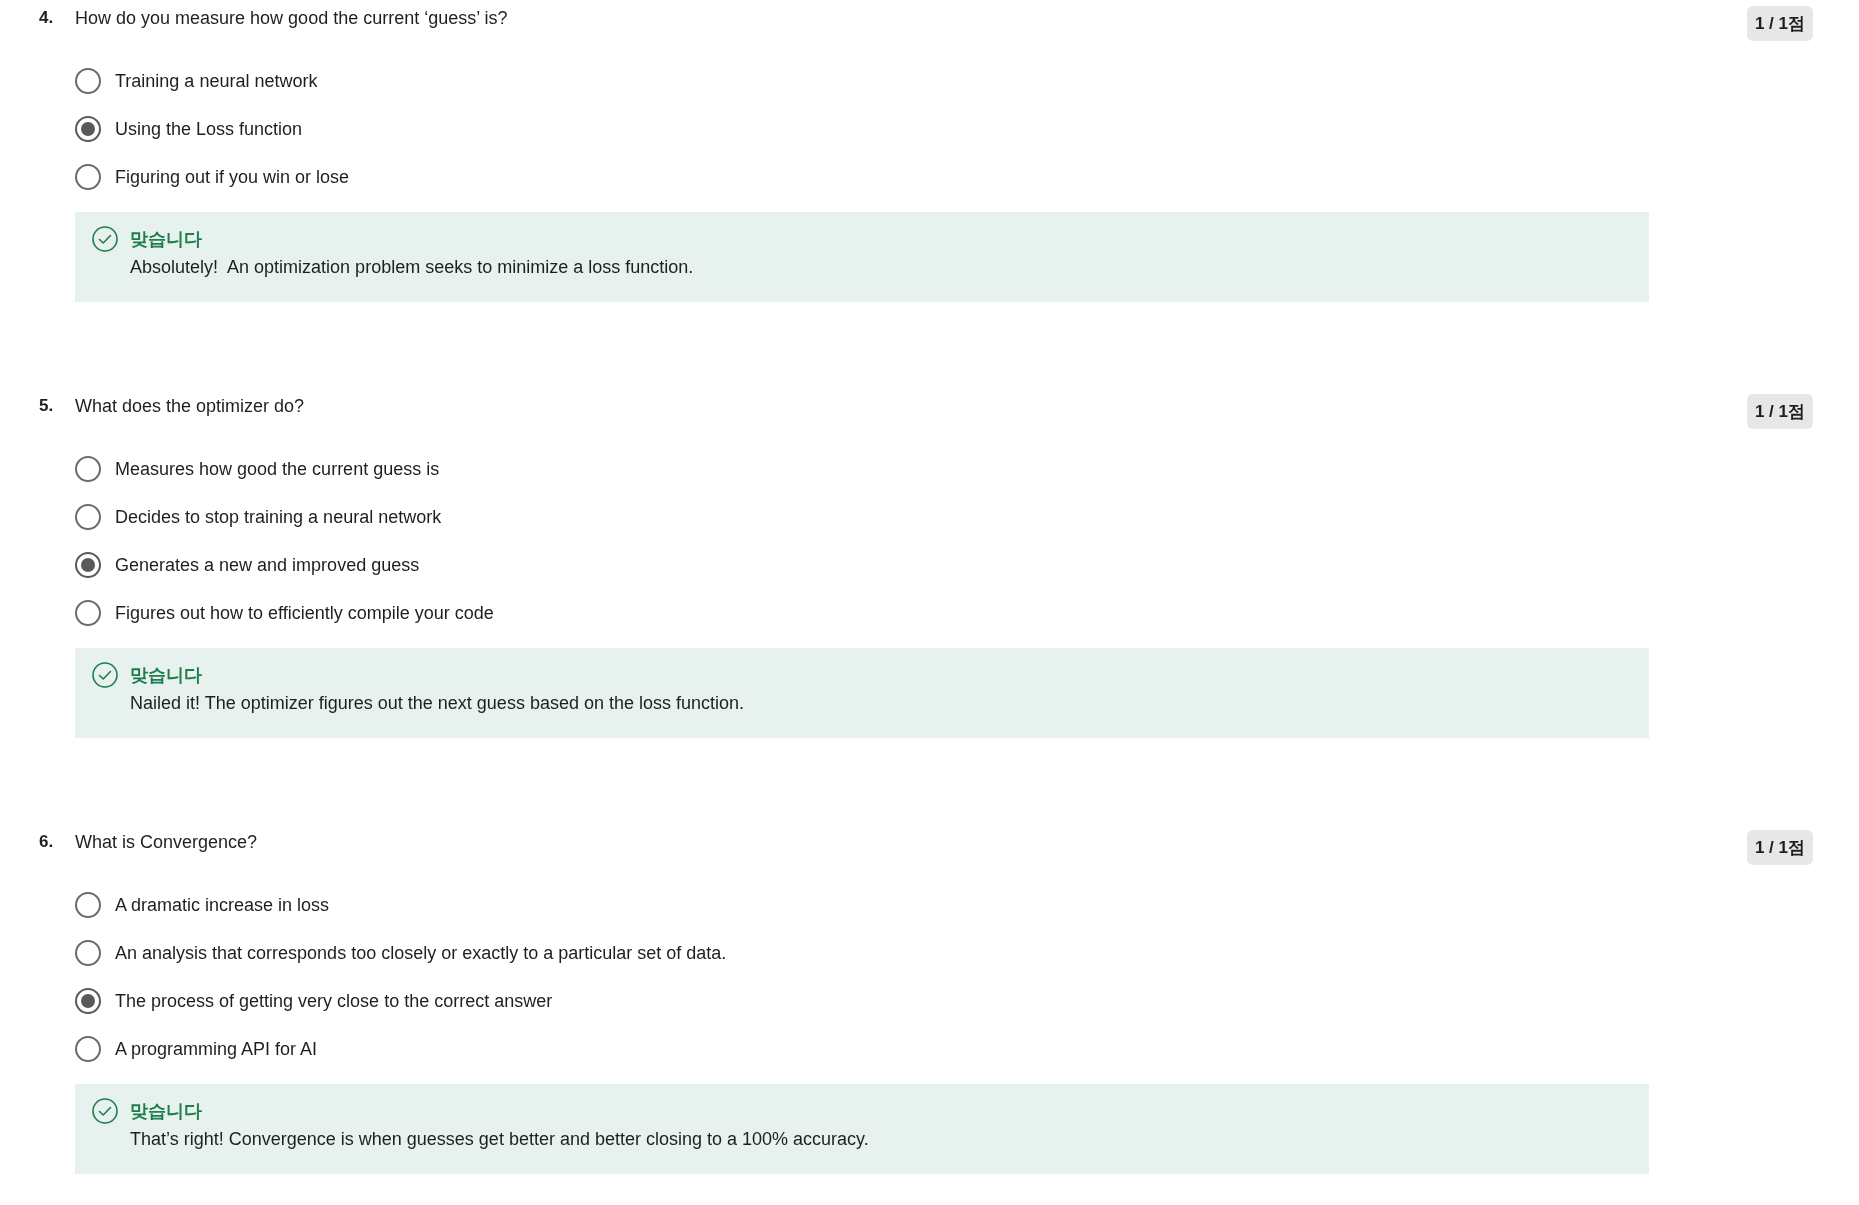 The height and width of the screenshot is (1205, 1859). I want to click on option-label: Decides to stop training a neural network, so click(278, 517).